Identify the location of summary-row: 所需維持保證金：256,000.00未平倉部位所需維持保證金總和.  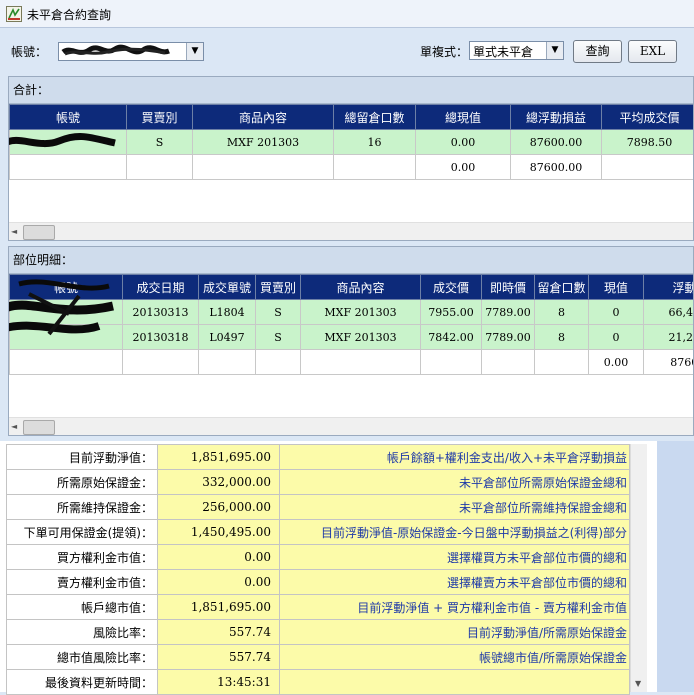
(318, 507).